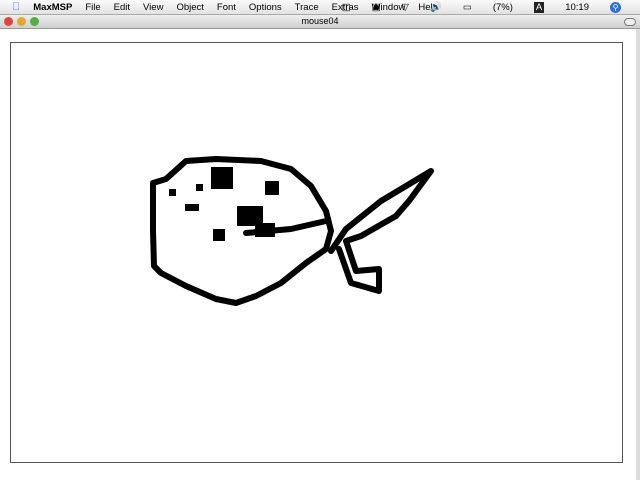 The width and height of the screenshot is (640, 480). I want to click on volume-icon: 🔊, so click(436, 7).